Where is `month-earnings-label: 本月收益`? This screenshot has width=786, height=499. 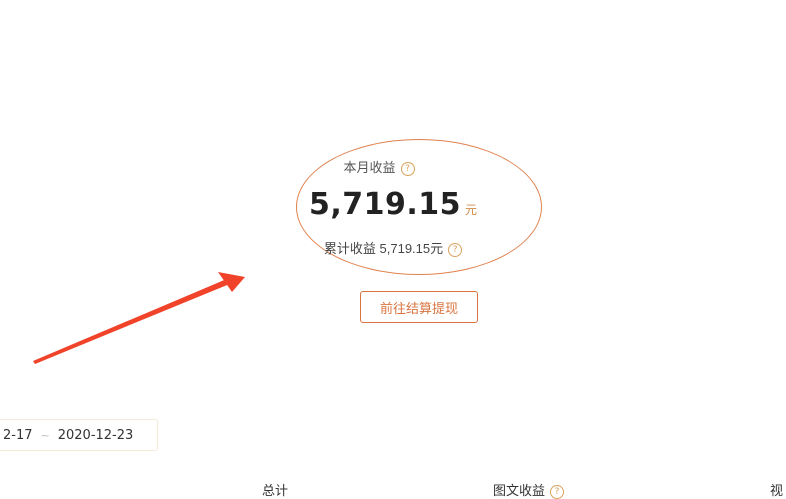 month-earnings-label: 本月收益 is located at coordinates (369, 167).